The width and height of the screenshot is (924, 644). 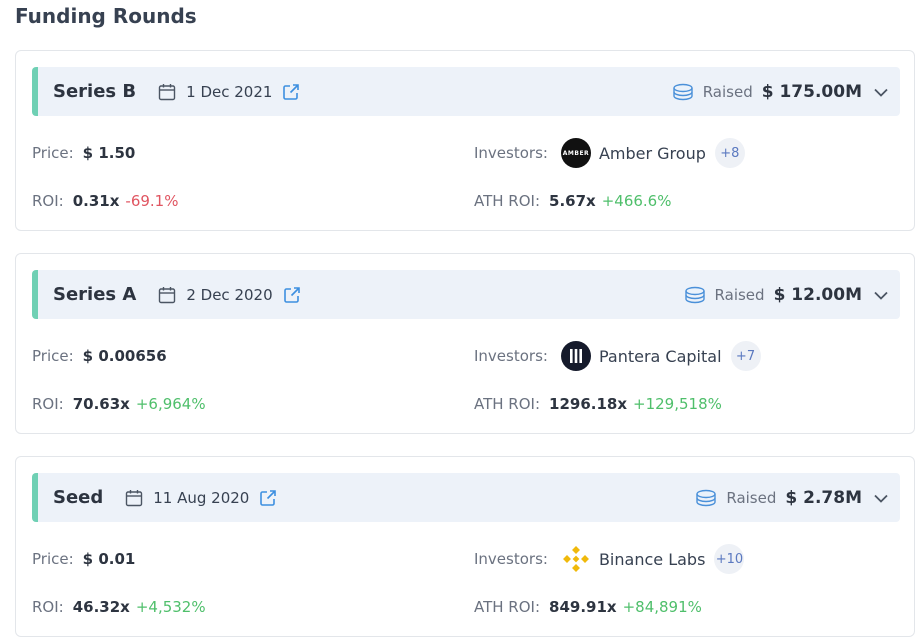 What do you see at coordinates (101, 404) in the screenshot?
I see `roi-value: 70.63x` at bounding box center [101, 404].